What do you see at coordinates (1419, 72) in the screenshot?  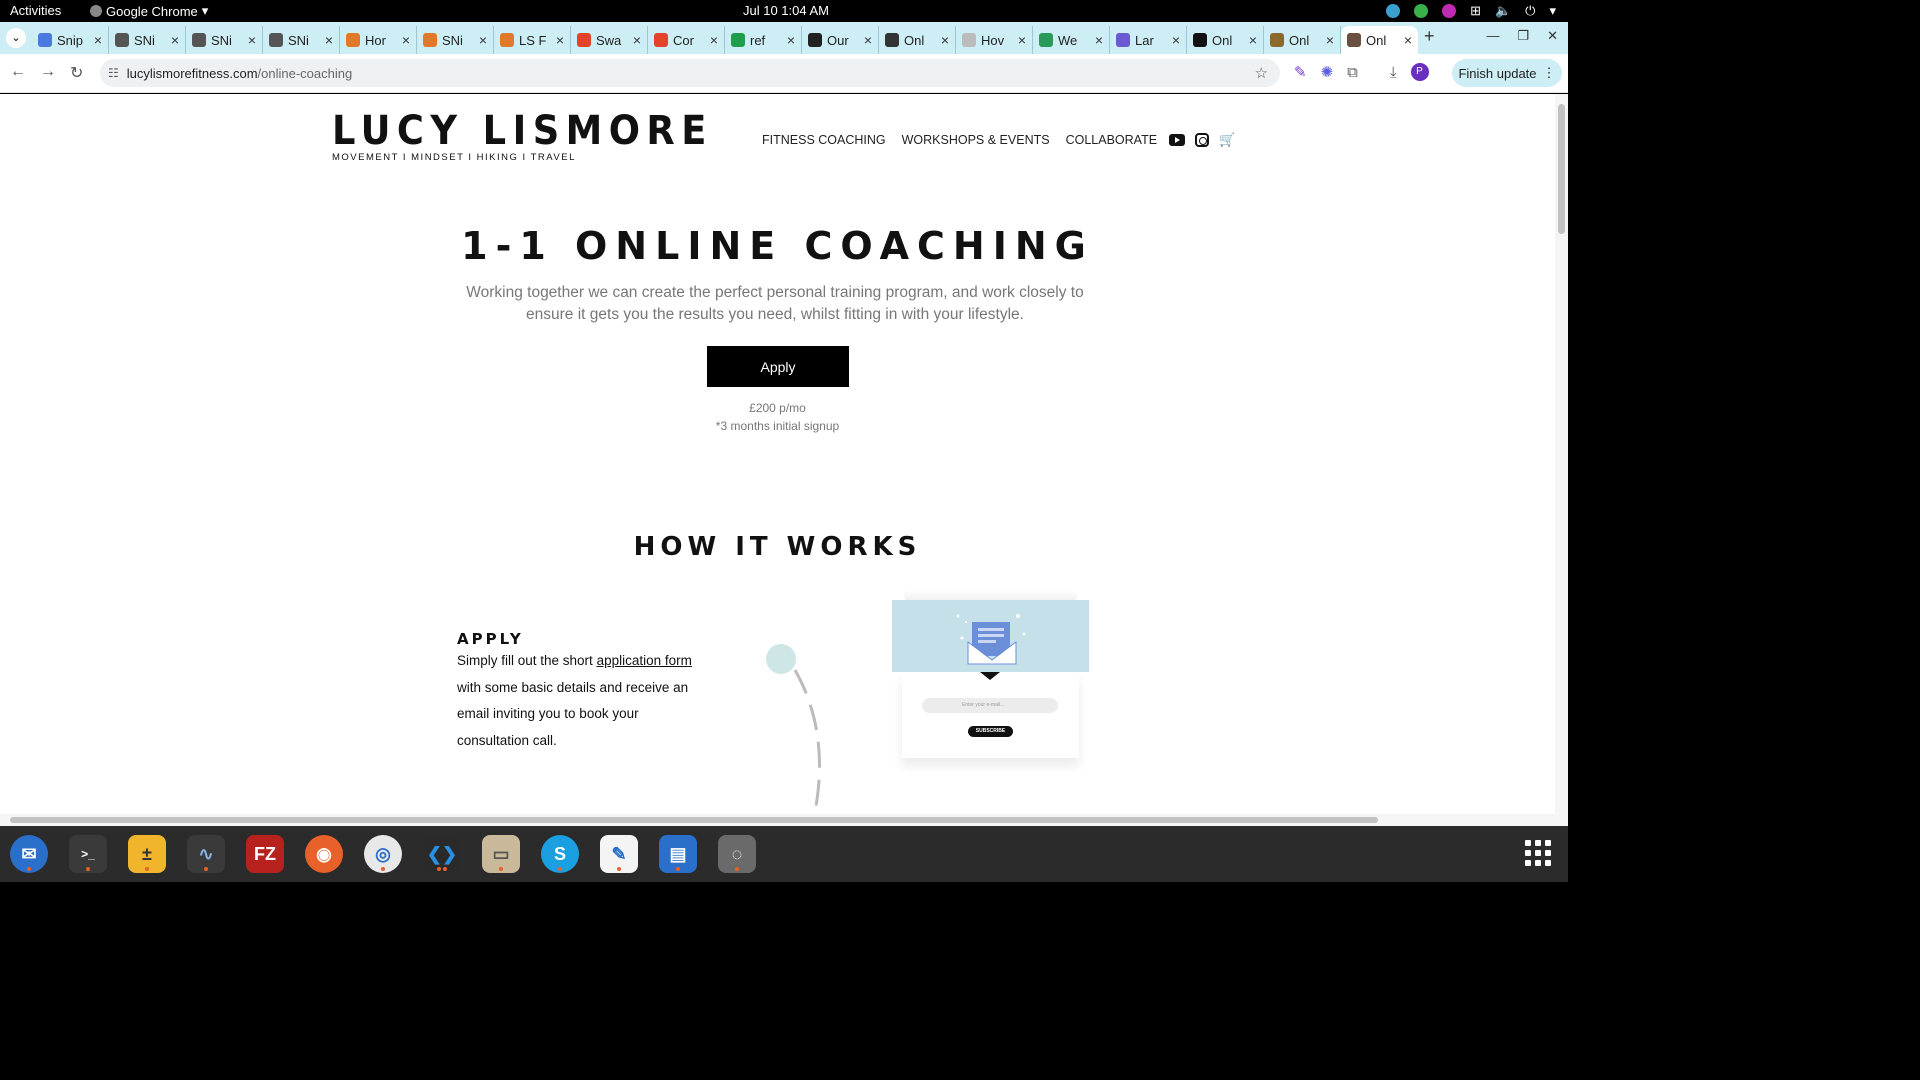 I see `profile-avatar: P` at bounding box center [1419, 72].